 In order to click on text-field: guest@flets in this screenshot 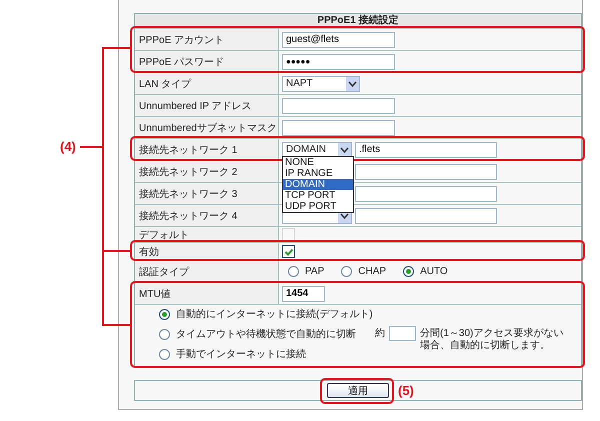, I will do `click(338, 40)`.